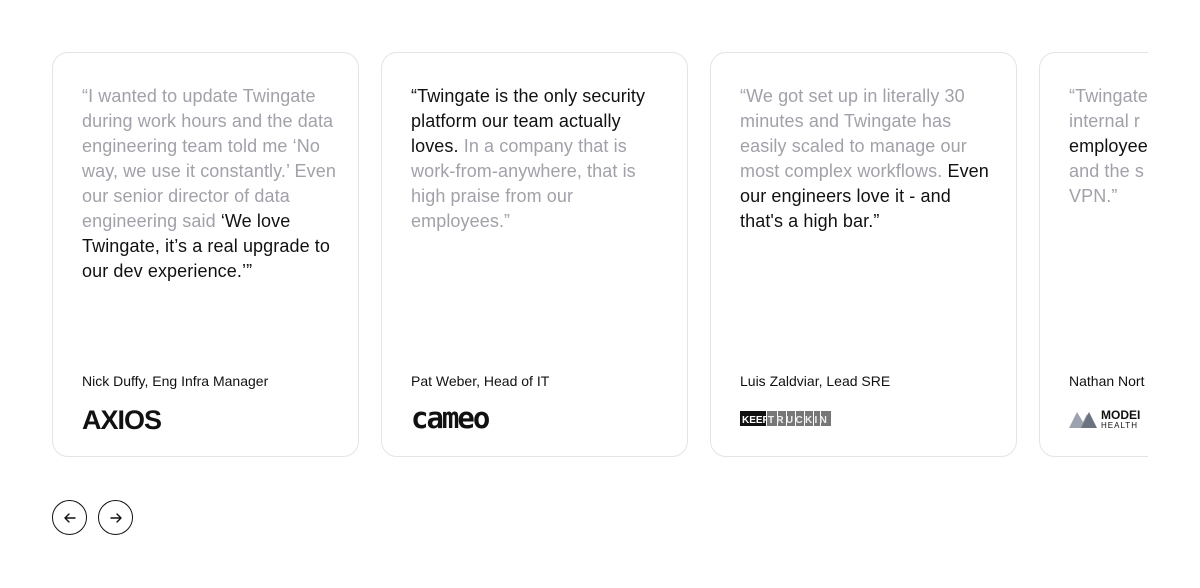 Image resolution: width=1200 pixels, height=588 pixels. Describe the element at coordinates (1108, 183) in the screenshot. I see `quote-muted-text: and the s sleep bet that we u VPN.”` at that location.